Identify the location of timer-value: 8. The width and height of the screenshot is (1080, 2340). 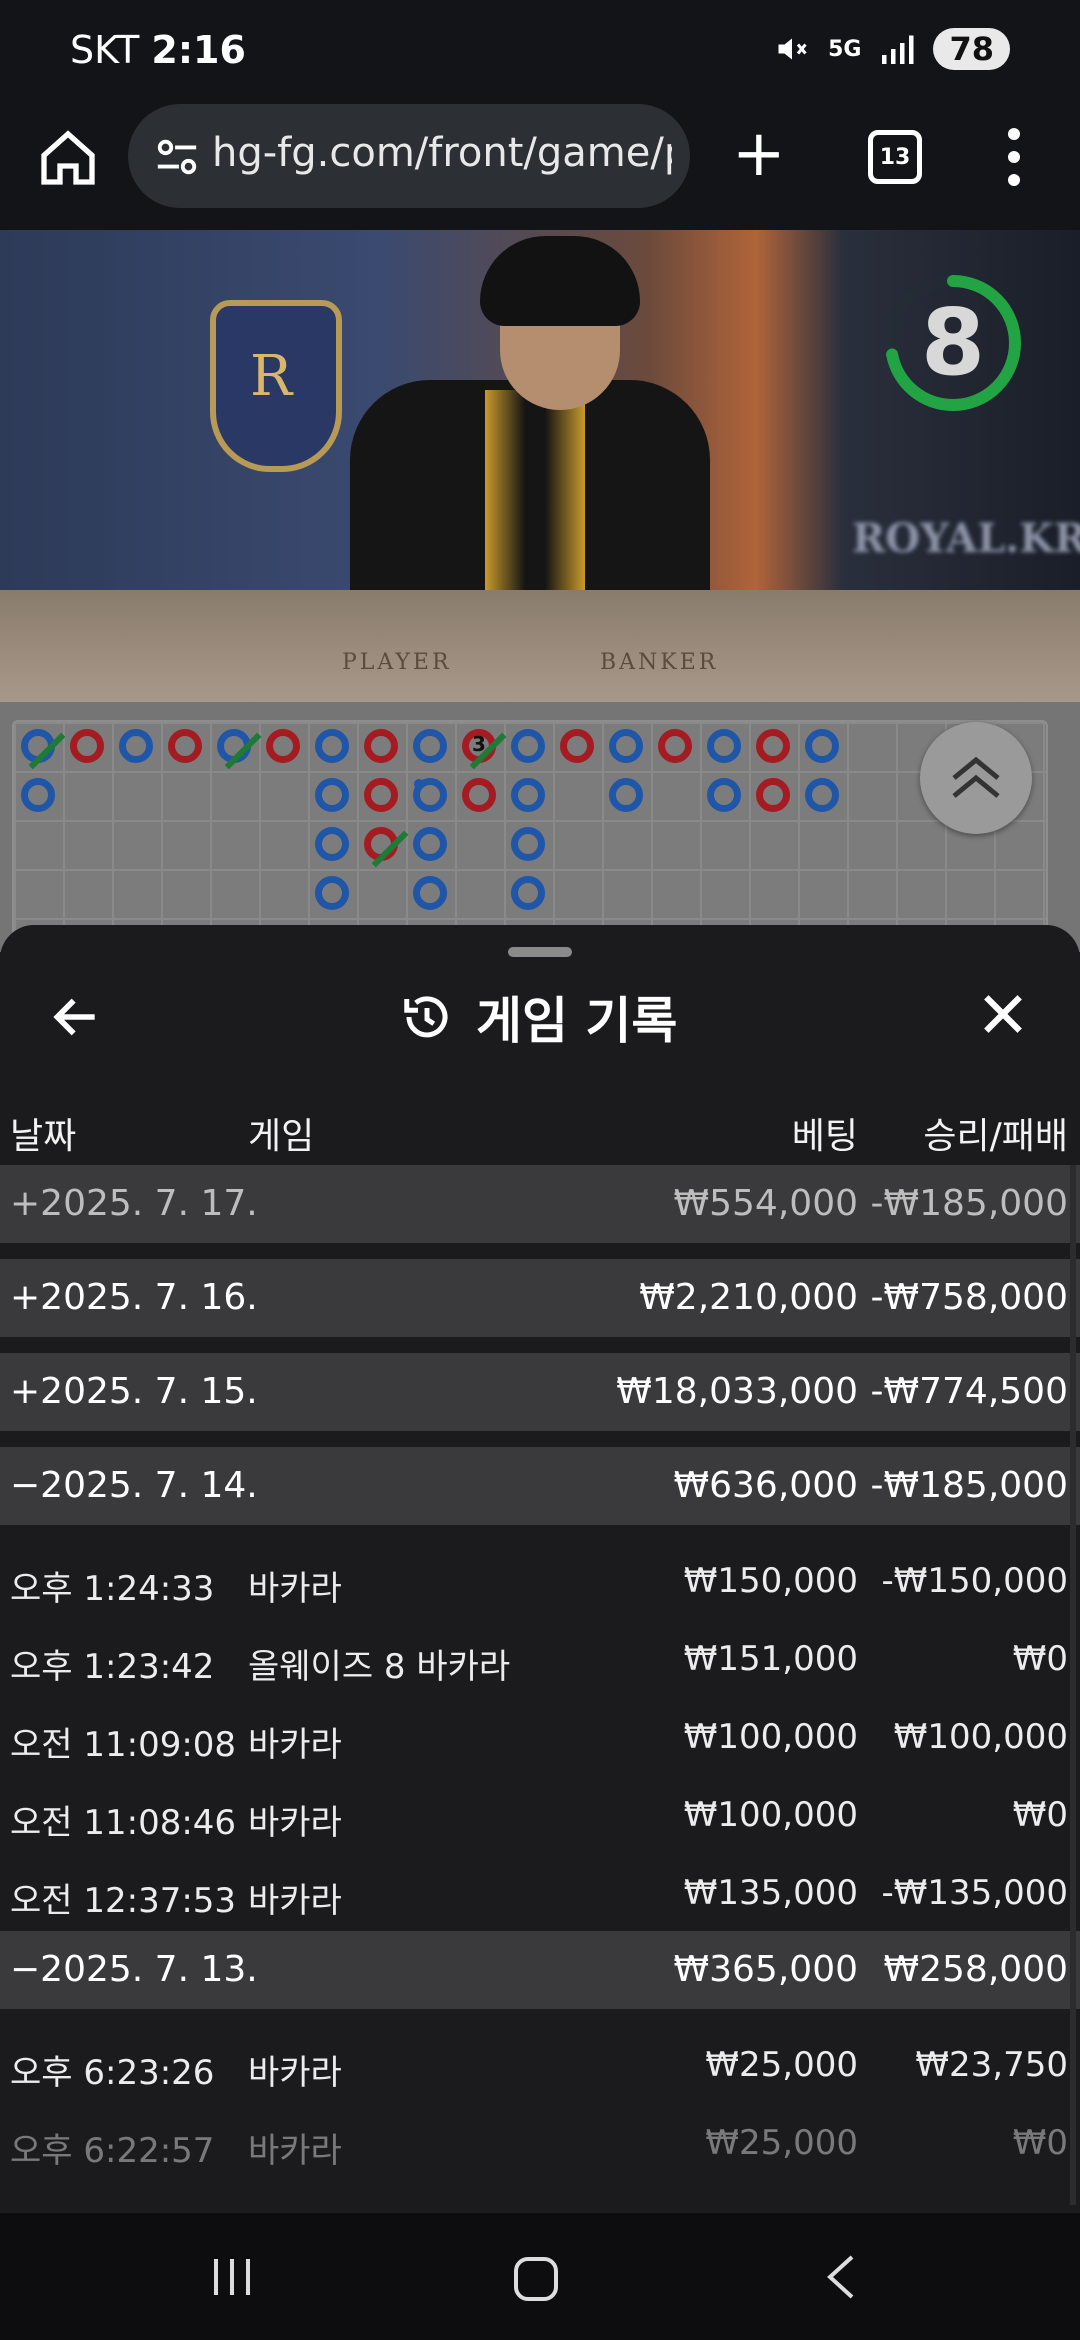
(952, 342).